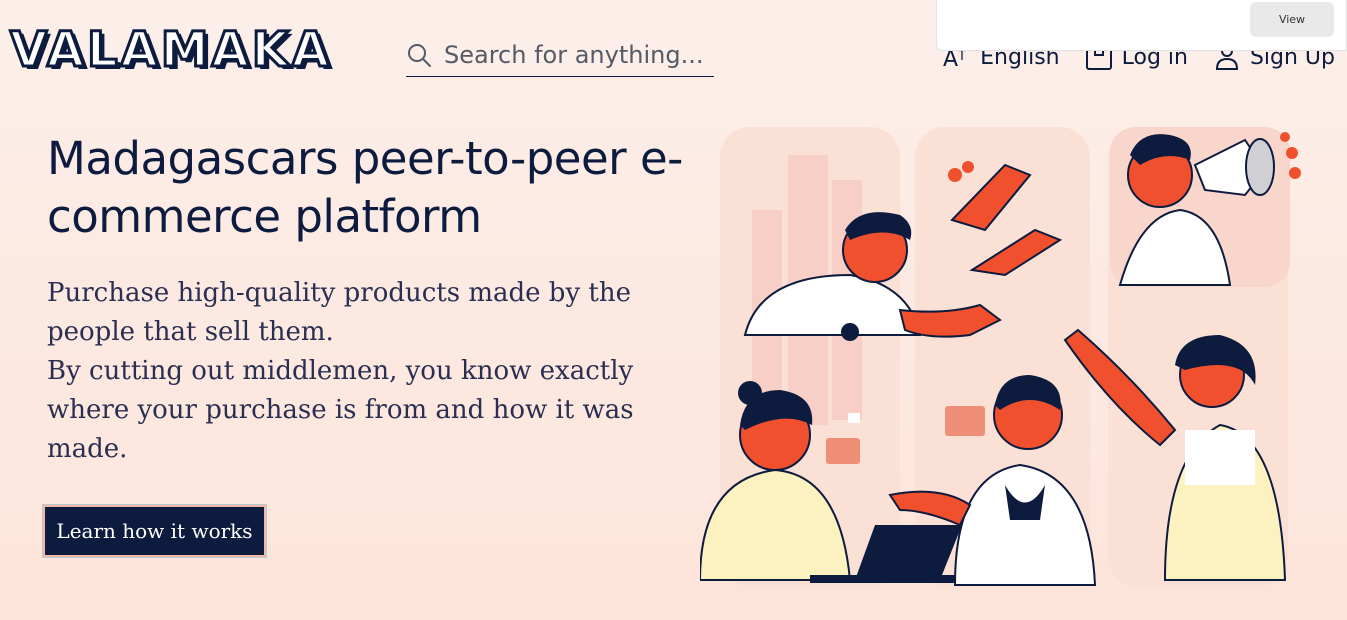 The width and height of the screenshot is (1347, 620). I want to click on search-input, so click(574, 55).